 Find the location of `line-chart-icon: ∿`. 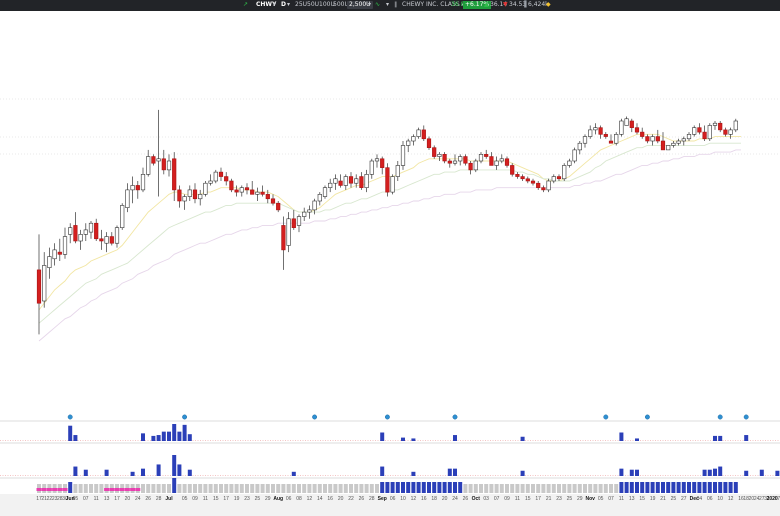

line-chart-icon: ∿ is located at coordinates (377, 5).